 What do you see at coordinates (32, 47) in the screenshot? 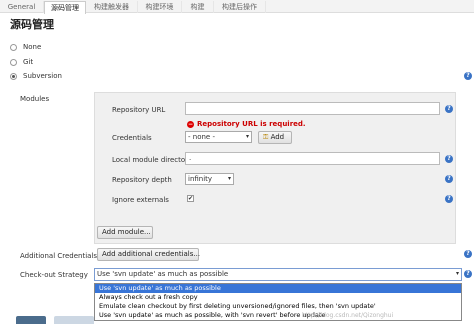
I see `radio-label-none: None` at bounding box center [32, 47].